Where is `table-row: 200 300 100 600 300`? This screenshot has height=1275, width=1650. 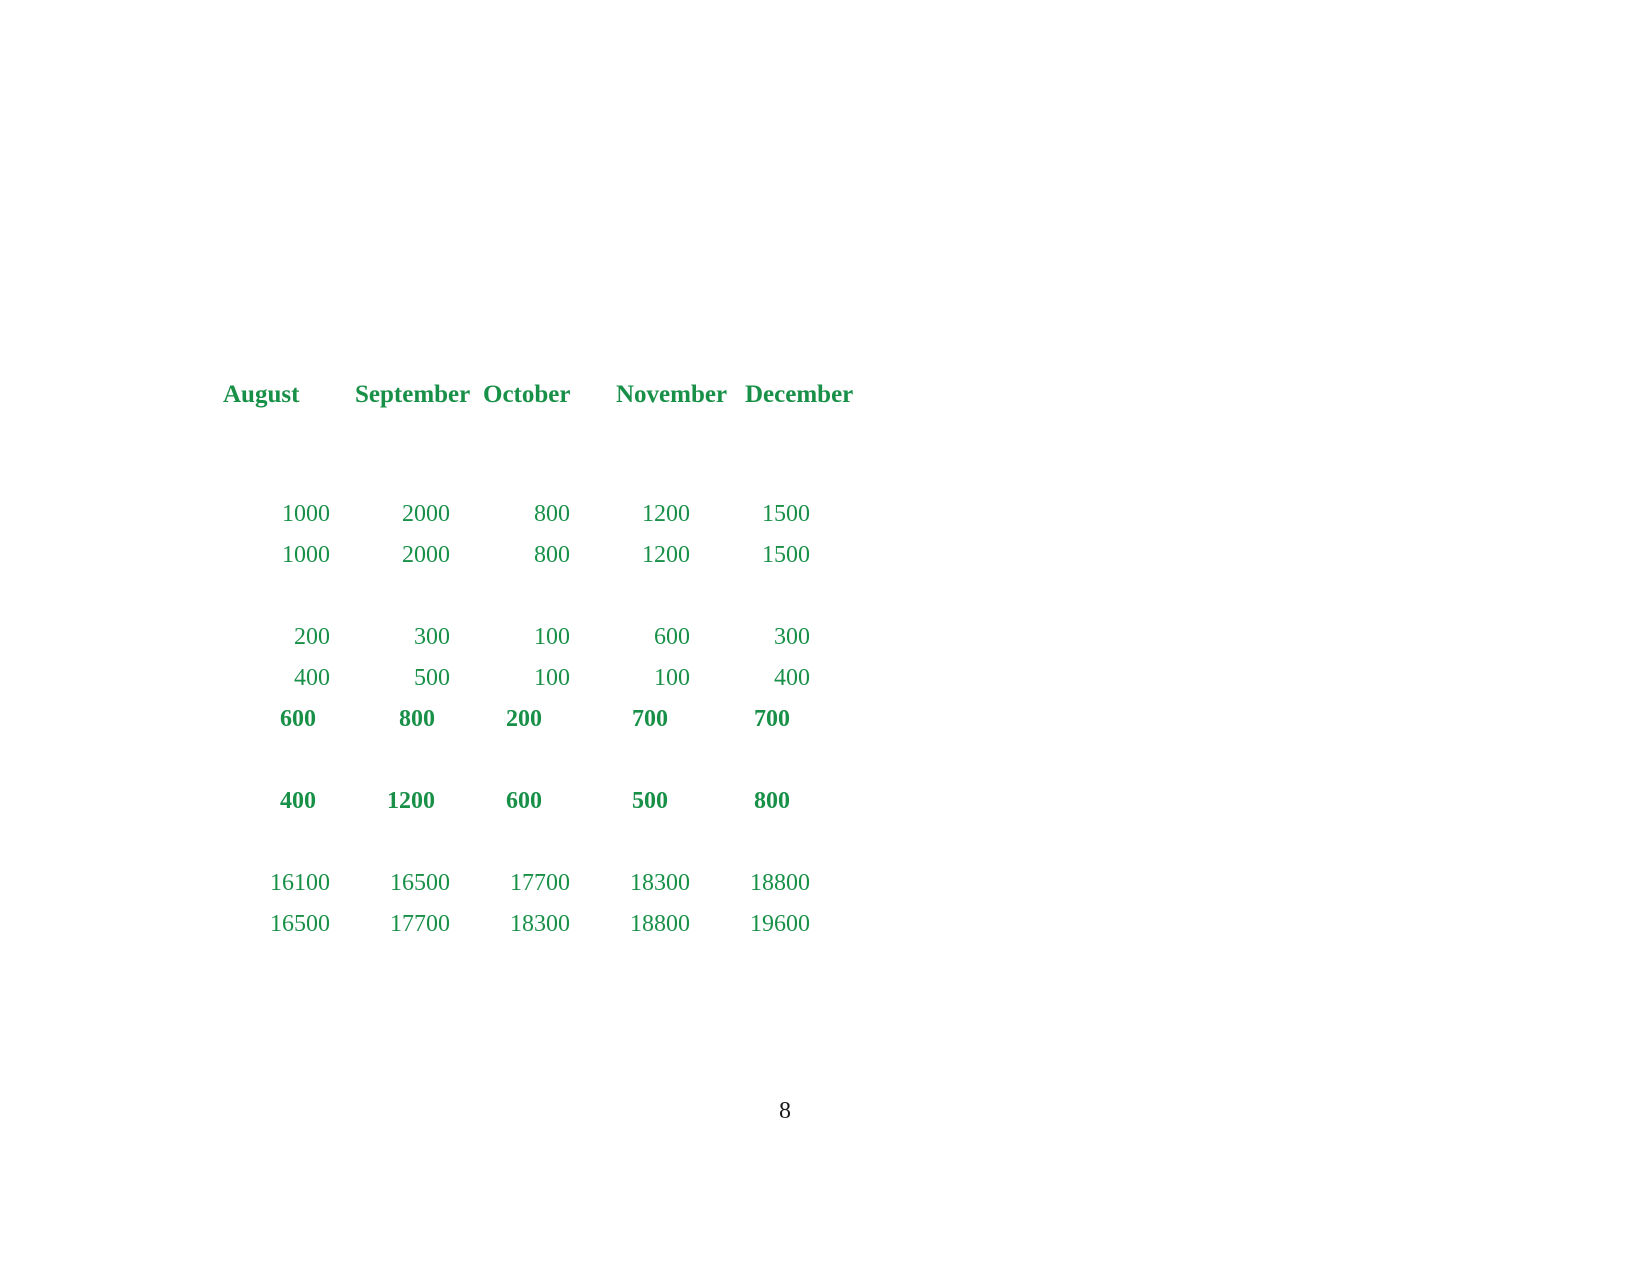 table-row: 200 300 100 600 300 is located at coordinates (470, 637).